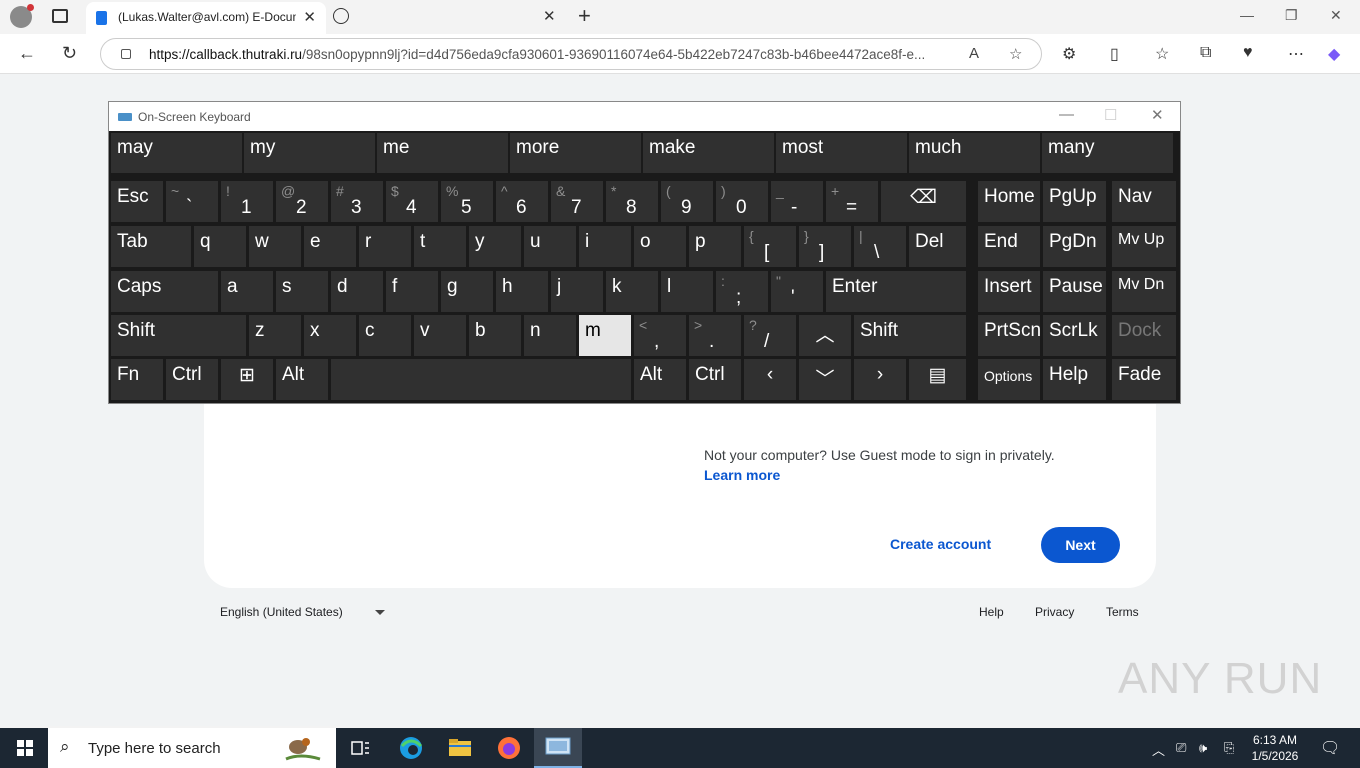 This screenshot has height=768, width=1360. What do you see at coordinates (440, 335) in the screenshot?
I see `key-v: v` at bounding box center [440, 335].